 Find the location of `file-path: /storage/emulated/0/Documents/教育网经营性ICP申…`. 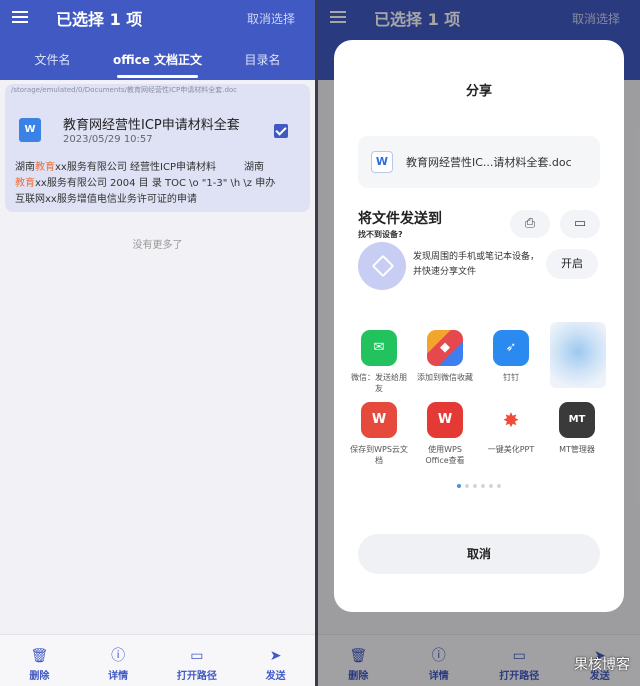

file-path: /storage/emulated/0/Documents/教育网经营性ICP申… is located at coordinates (124, 90).